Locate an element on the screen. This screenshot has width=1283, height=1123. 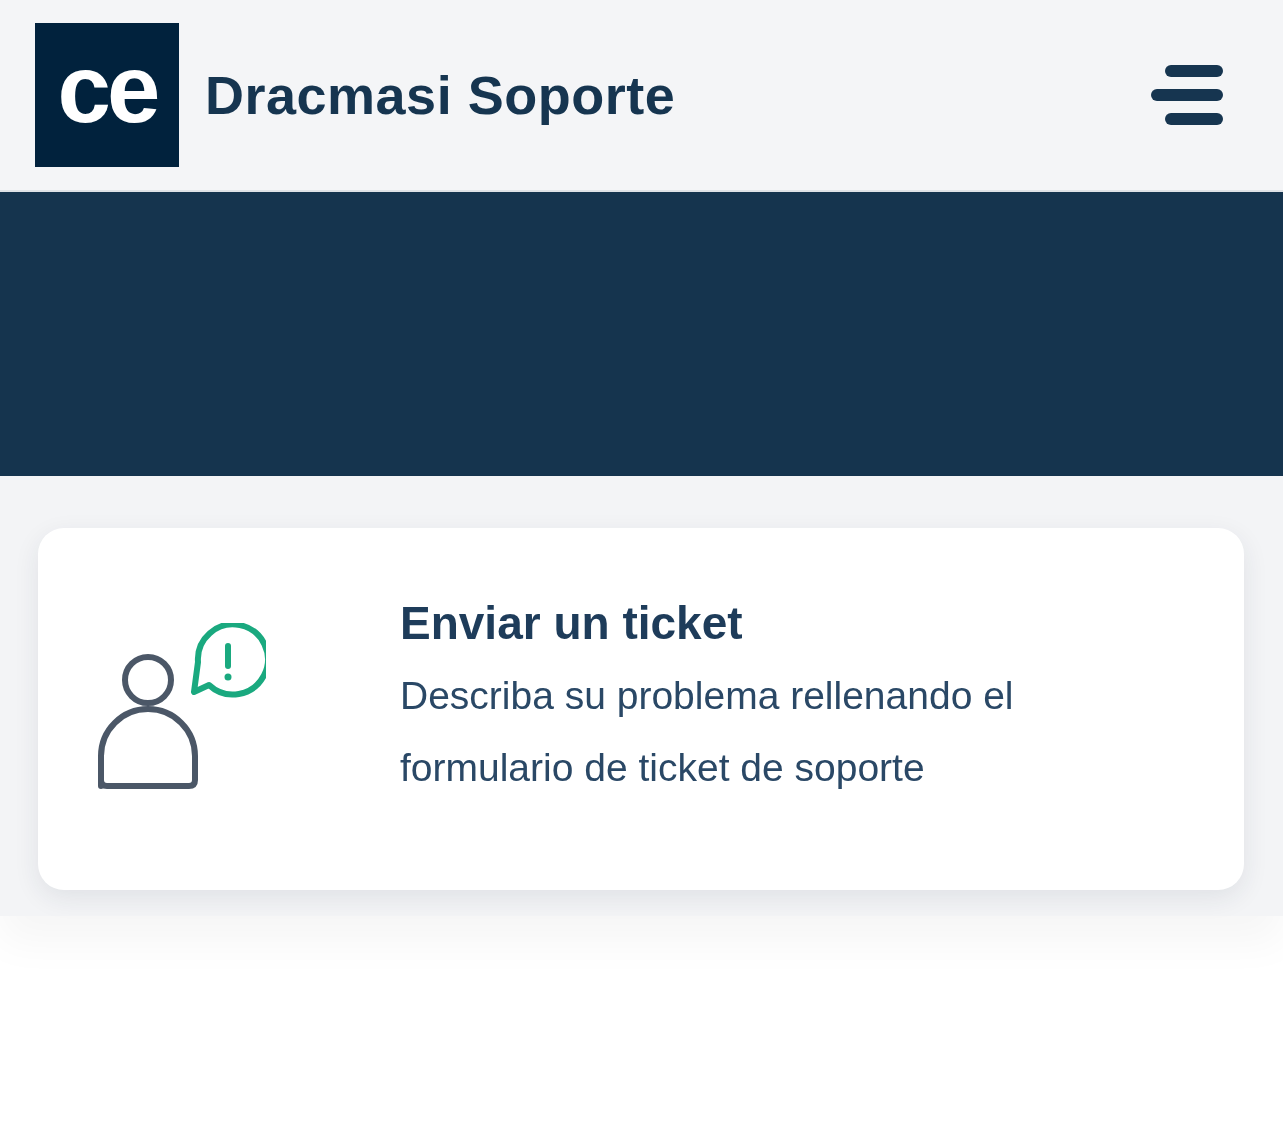
person-alert-icon is located at coordinates (182, 707).